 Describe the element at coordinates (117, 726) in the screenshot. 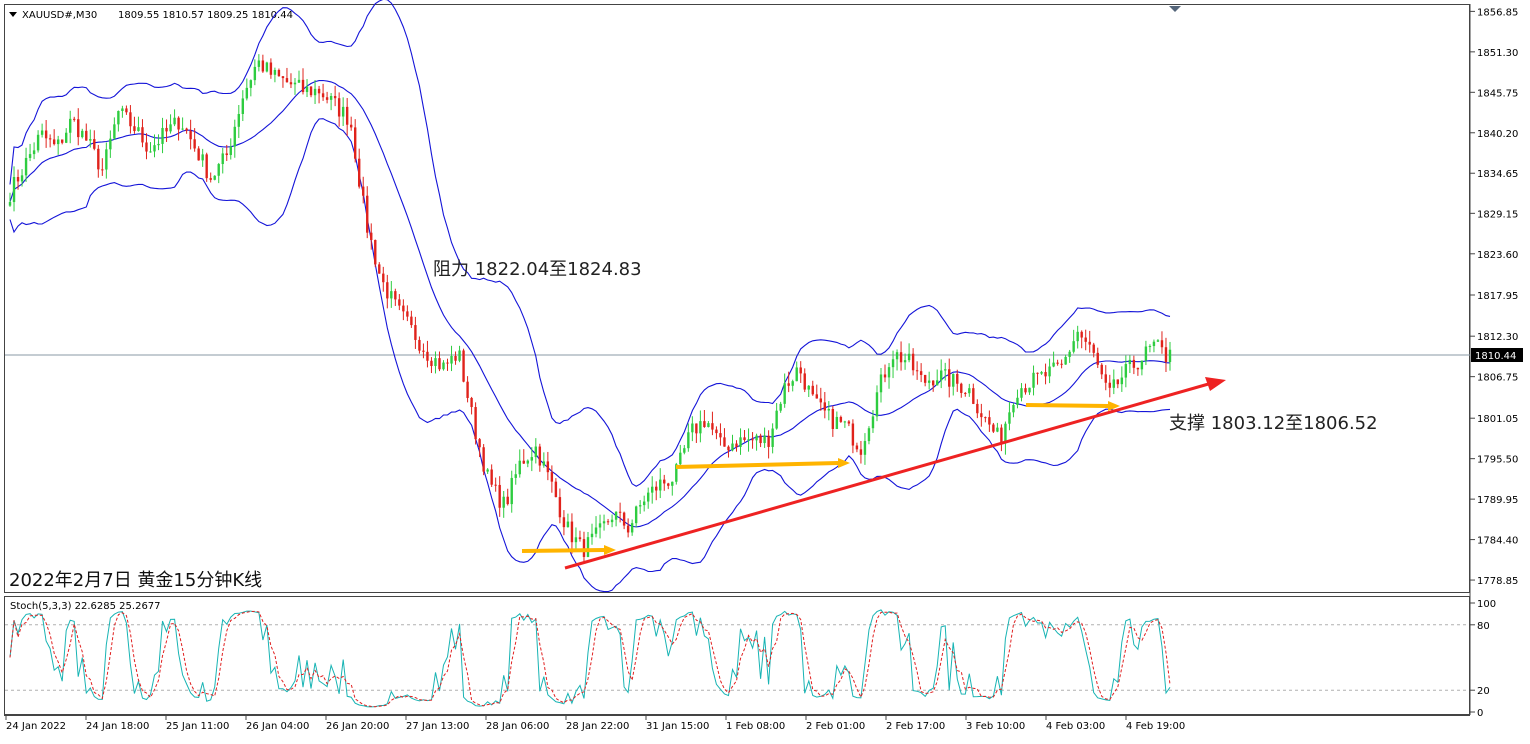

I see `time-tick-label: 24 Jan 18:00` at that location.